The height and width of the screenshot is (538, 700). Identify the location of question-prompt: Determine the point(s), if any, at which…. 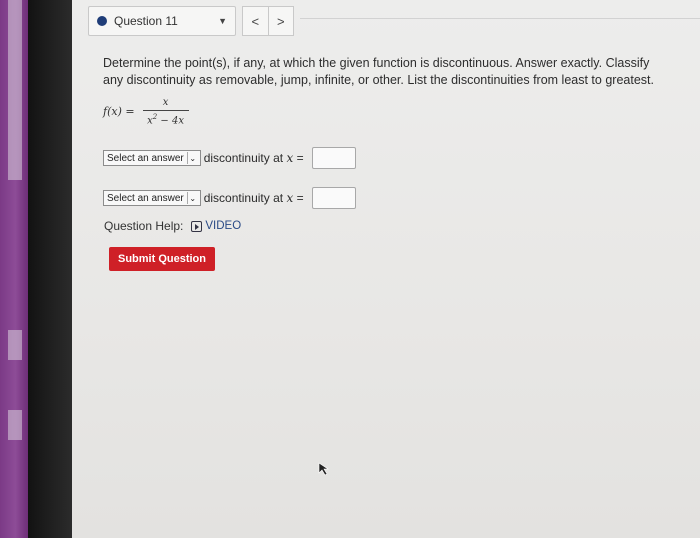
(378, 71).